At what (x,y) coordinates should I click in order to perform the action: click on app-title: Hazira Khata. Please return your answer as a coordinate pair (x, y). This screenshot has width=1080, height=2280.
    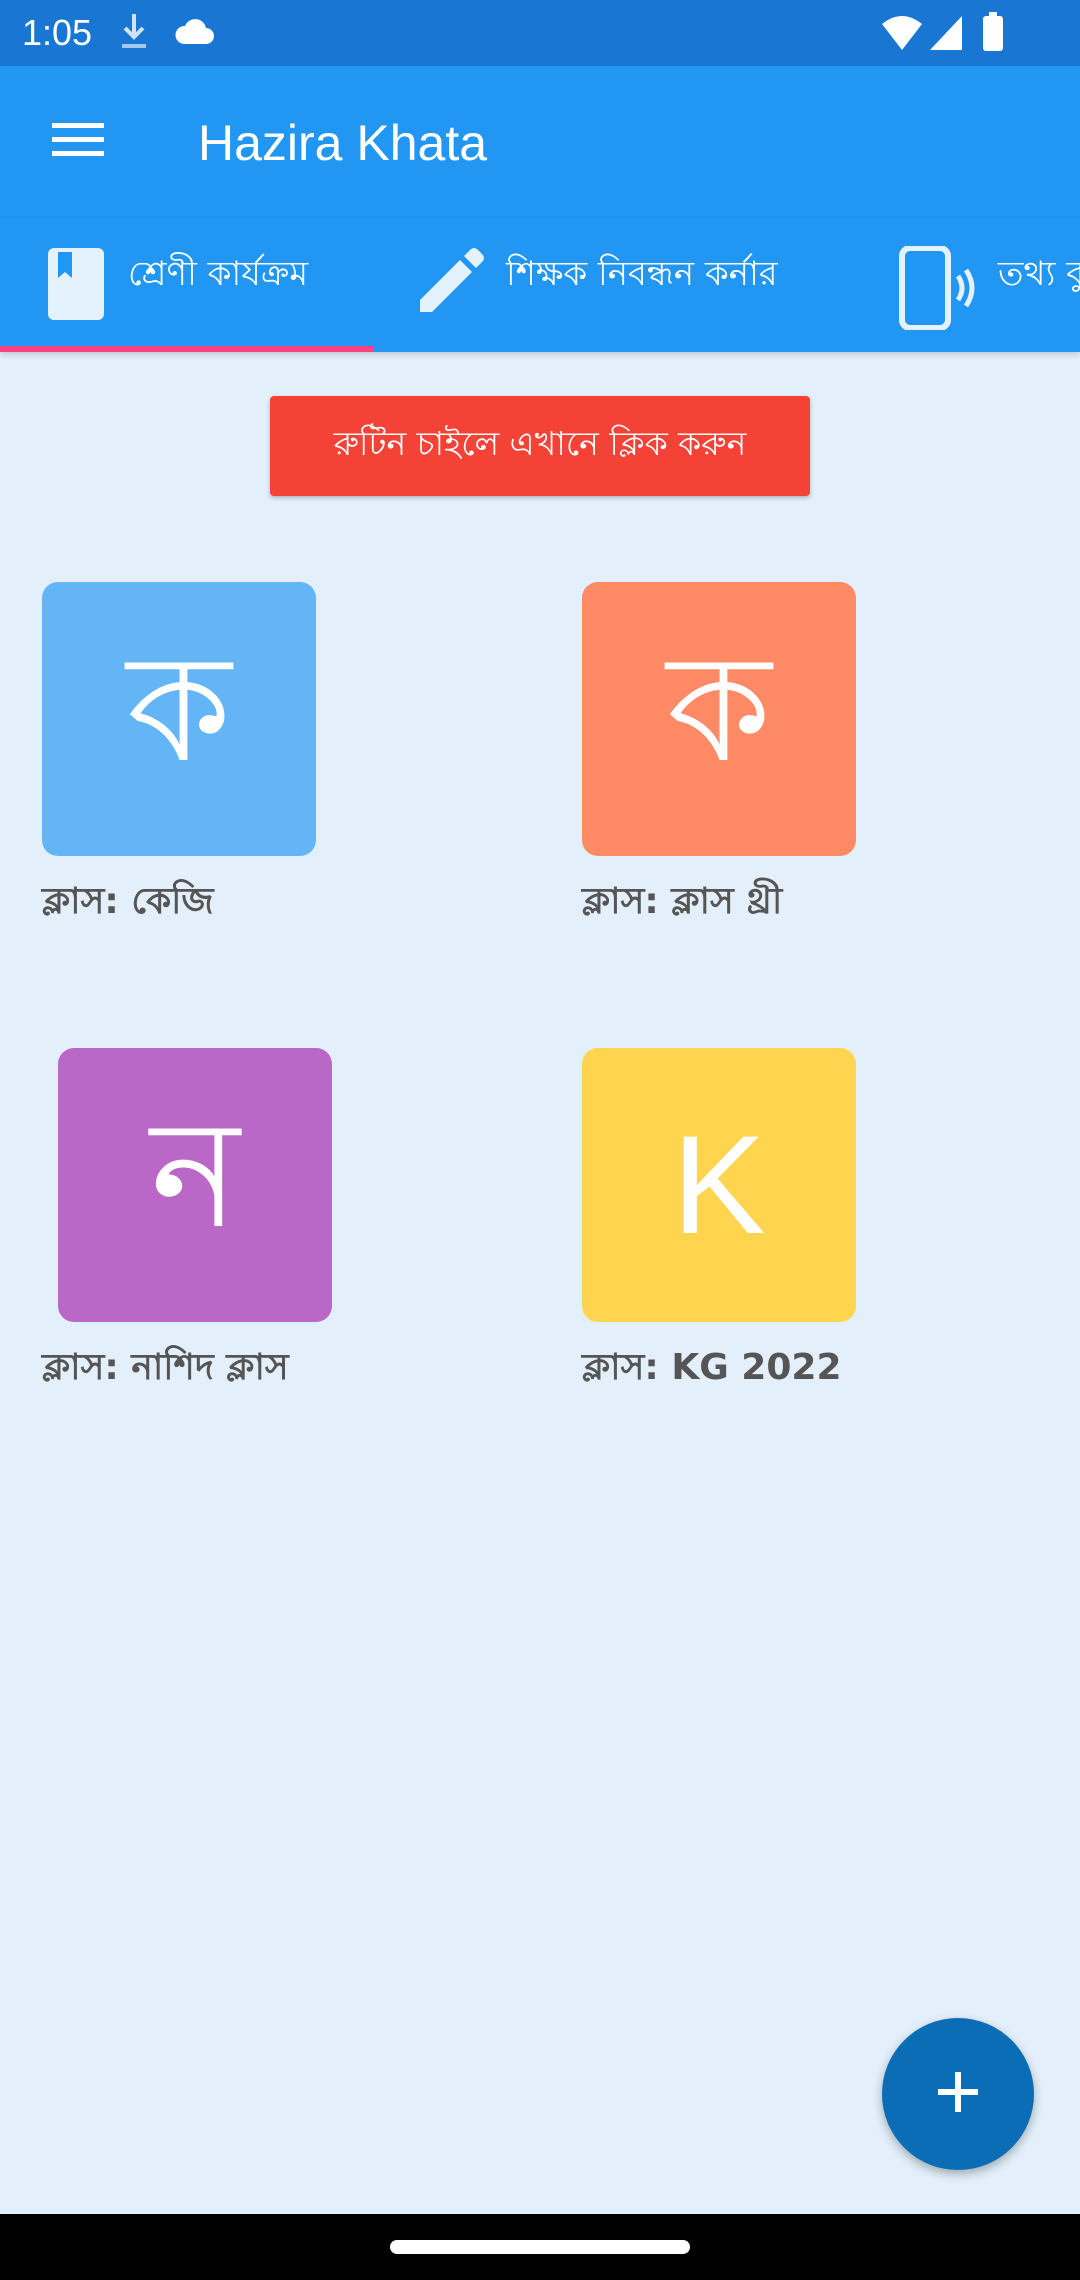
    Looking at the image, I should click on (343, 143).